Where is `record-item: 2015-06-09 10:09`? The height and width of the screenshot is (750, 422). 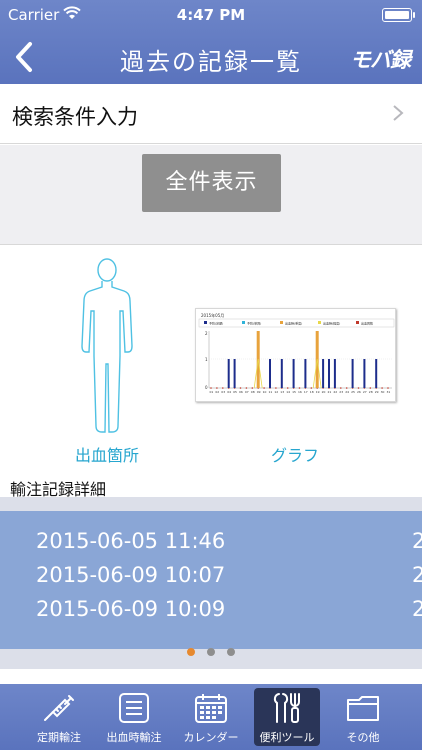
record-item: 2015-06-09 10:09 is located at coordinates (130, 609).